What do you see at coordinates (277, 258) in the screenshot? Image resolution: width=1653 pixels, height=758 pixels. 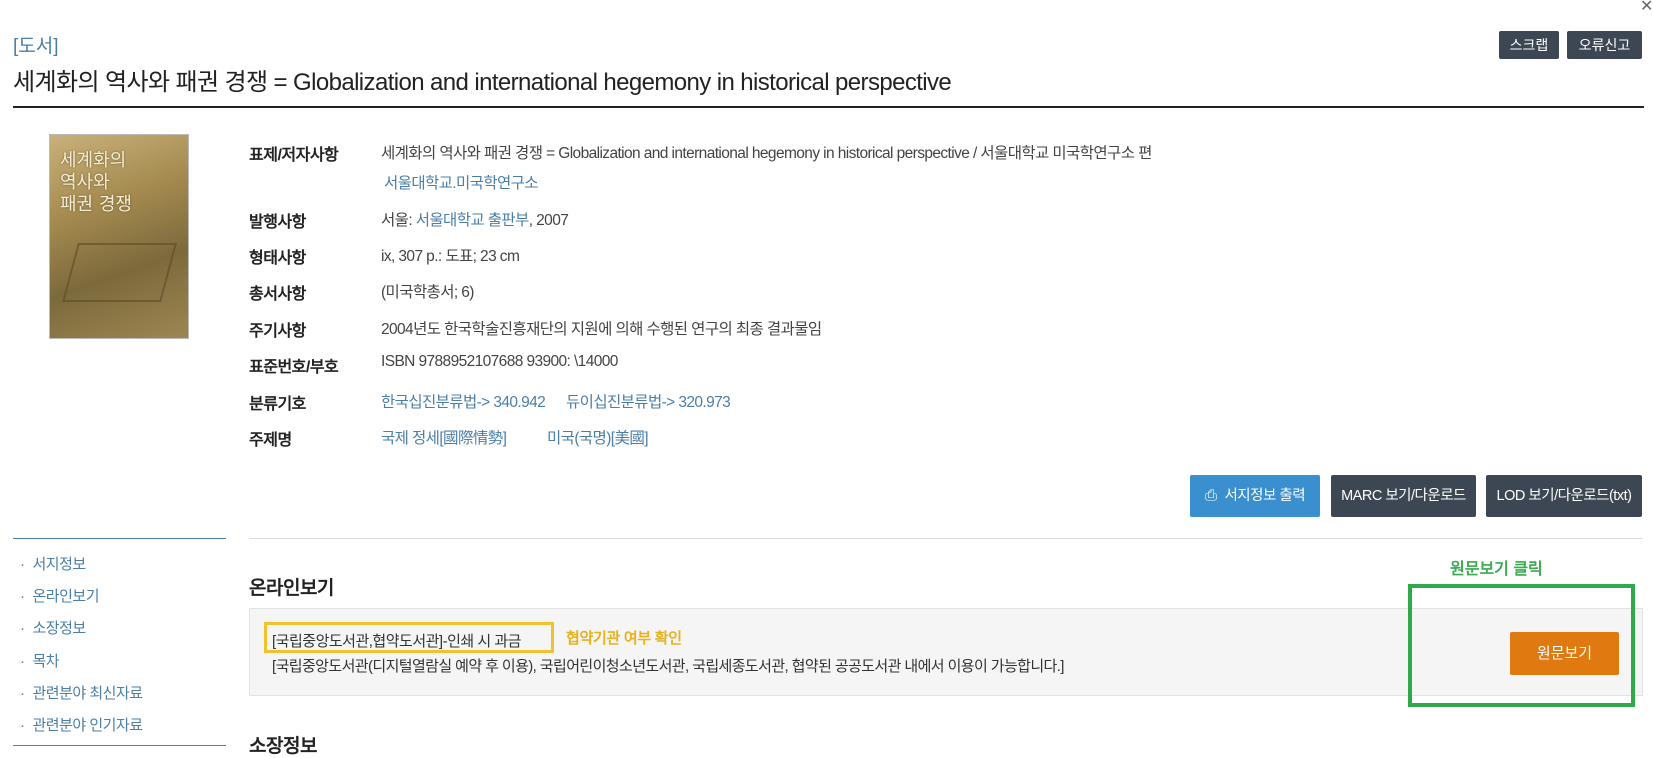 I see `field-label-physical: 형태사항` at bounding box center [277, 258].